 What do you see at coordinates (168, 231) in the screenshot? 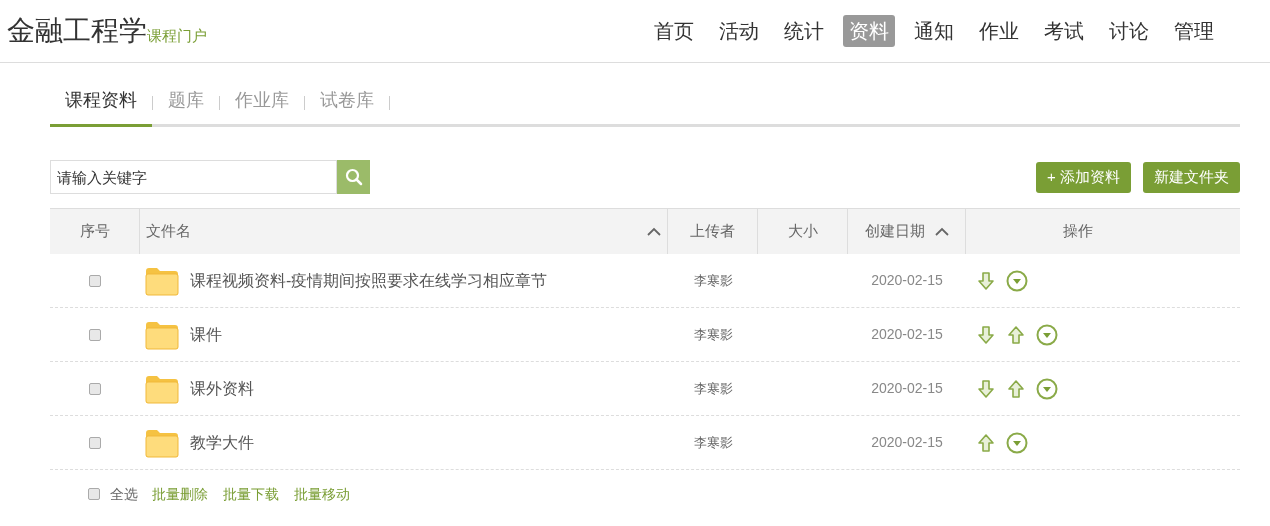
I see `column-header: 文件名` at bounding box center [168, 231].